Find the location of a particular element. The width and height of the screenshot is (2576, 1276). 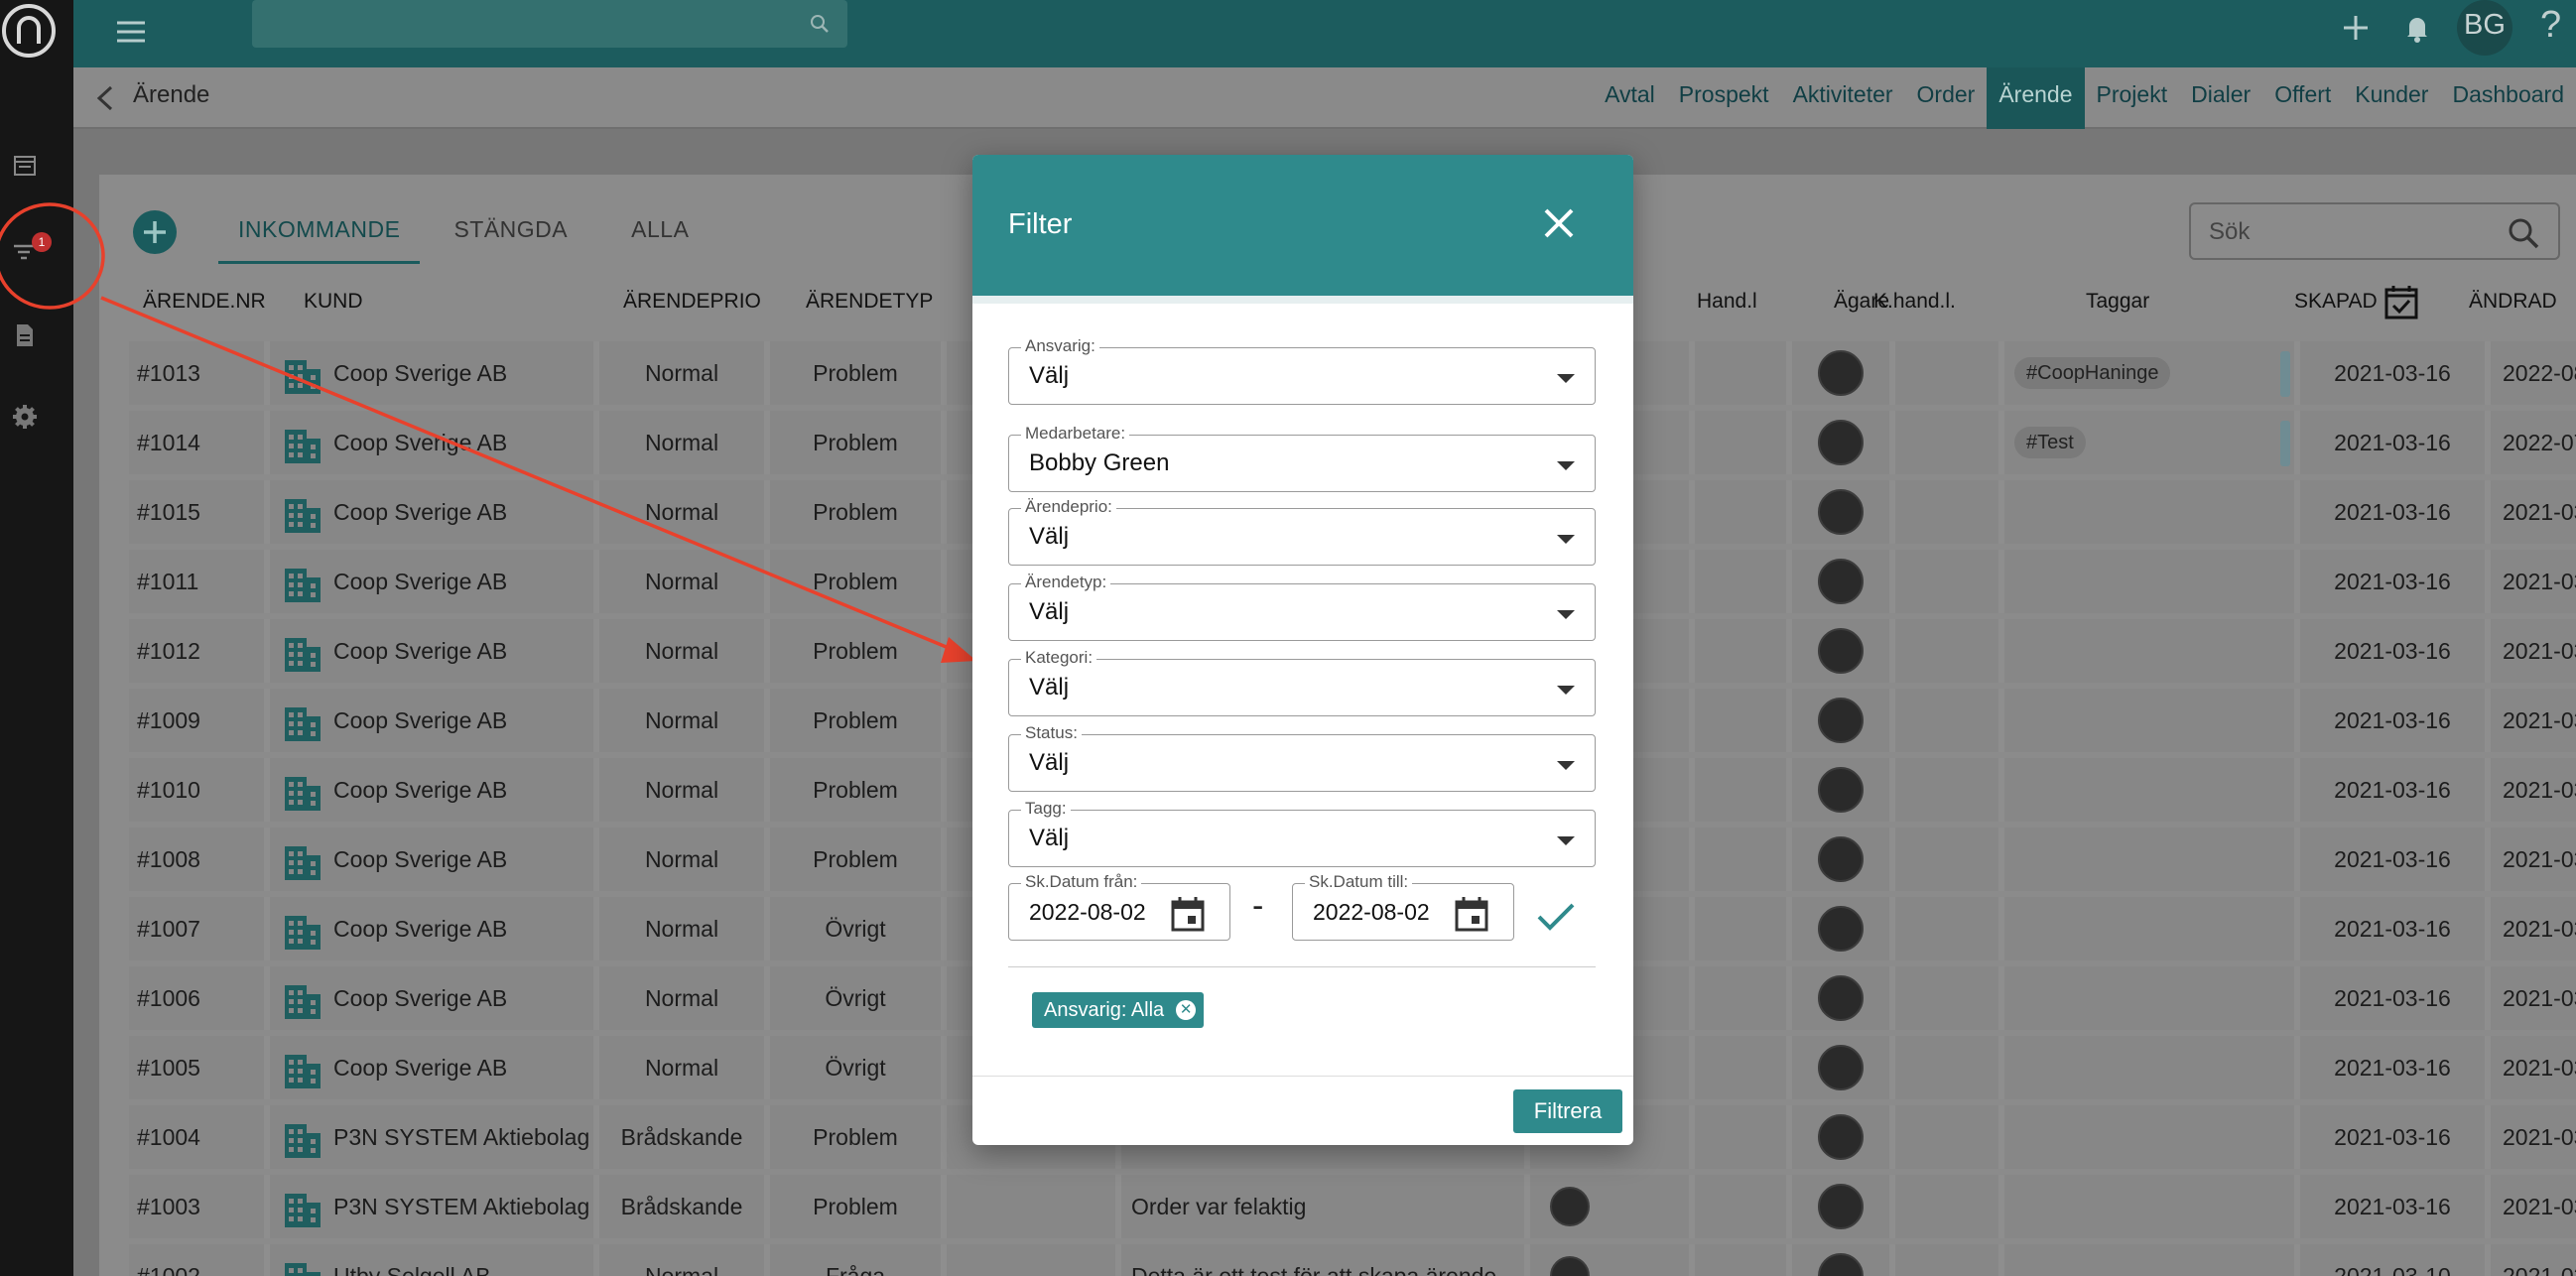

cell-description: Detta är ett test för att skapa ärende is located at coordinates (1323, 1260).